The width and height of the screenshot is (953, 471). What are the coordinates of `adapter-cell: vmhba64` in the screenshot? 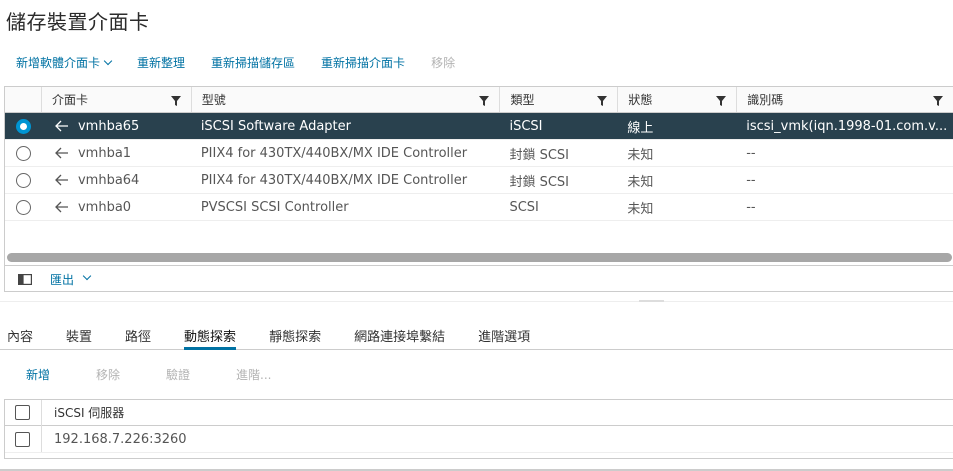 It's located at (116, 180).